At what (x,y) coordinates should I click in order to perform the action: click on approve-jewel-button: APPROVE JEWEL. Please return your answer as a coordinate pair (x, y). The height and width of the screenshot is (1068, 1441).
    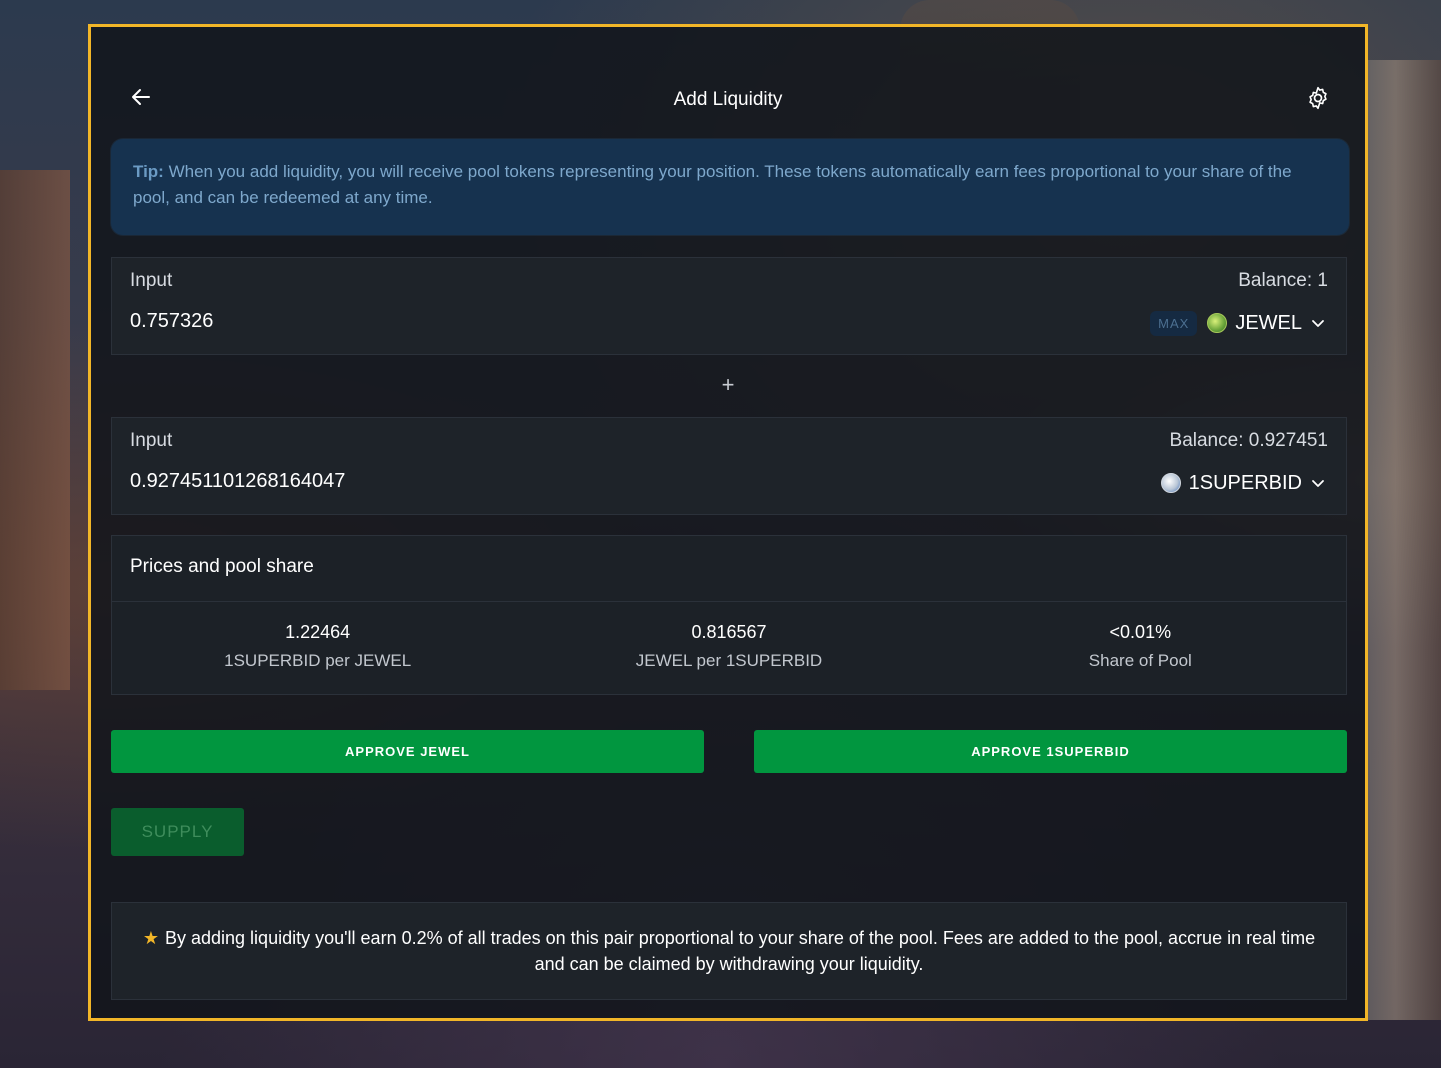
    Looking at the image, I should click on (407, 751).